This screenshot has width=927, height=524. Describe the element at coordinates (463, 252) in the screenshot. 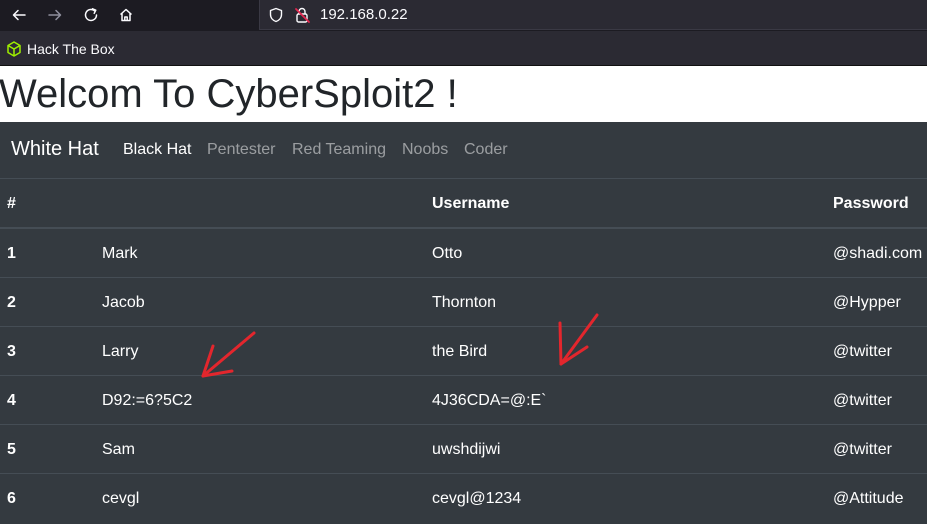

I see `table-row: 1 Mark Otto @shadi.com` at that location.